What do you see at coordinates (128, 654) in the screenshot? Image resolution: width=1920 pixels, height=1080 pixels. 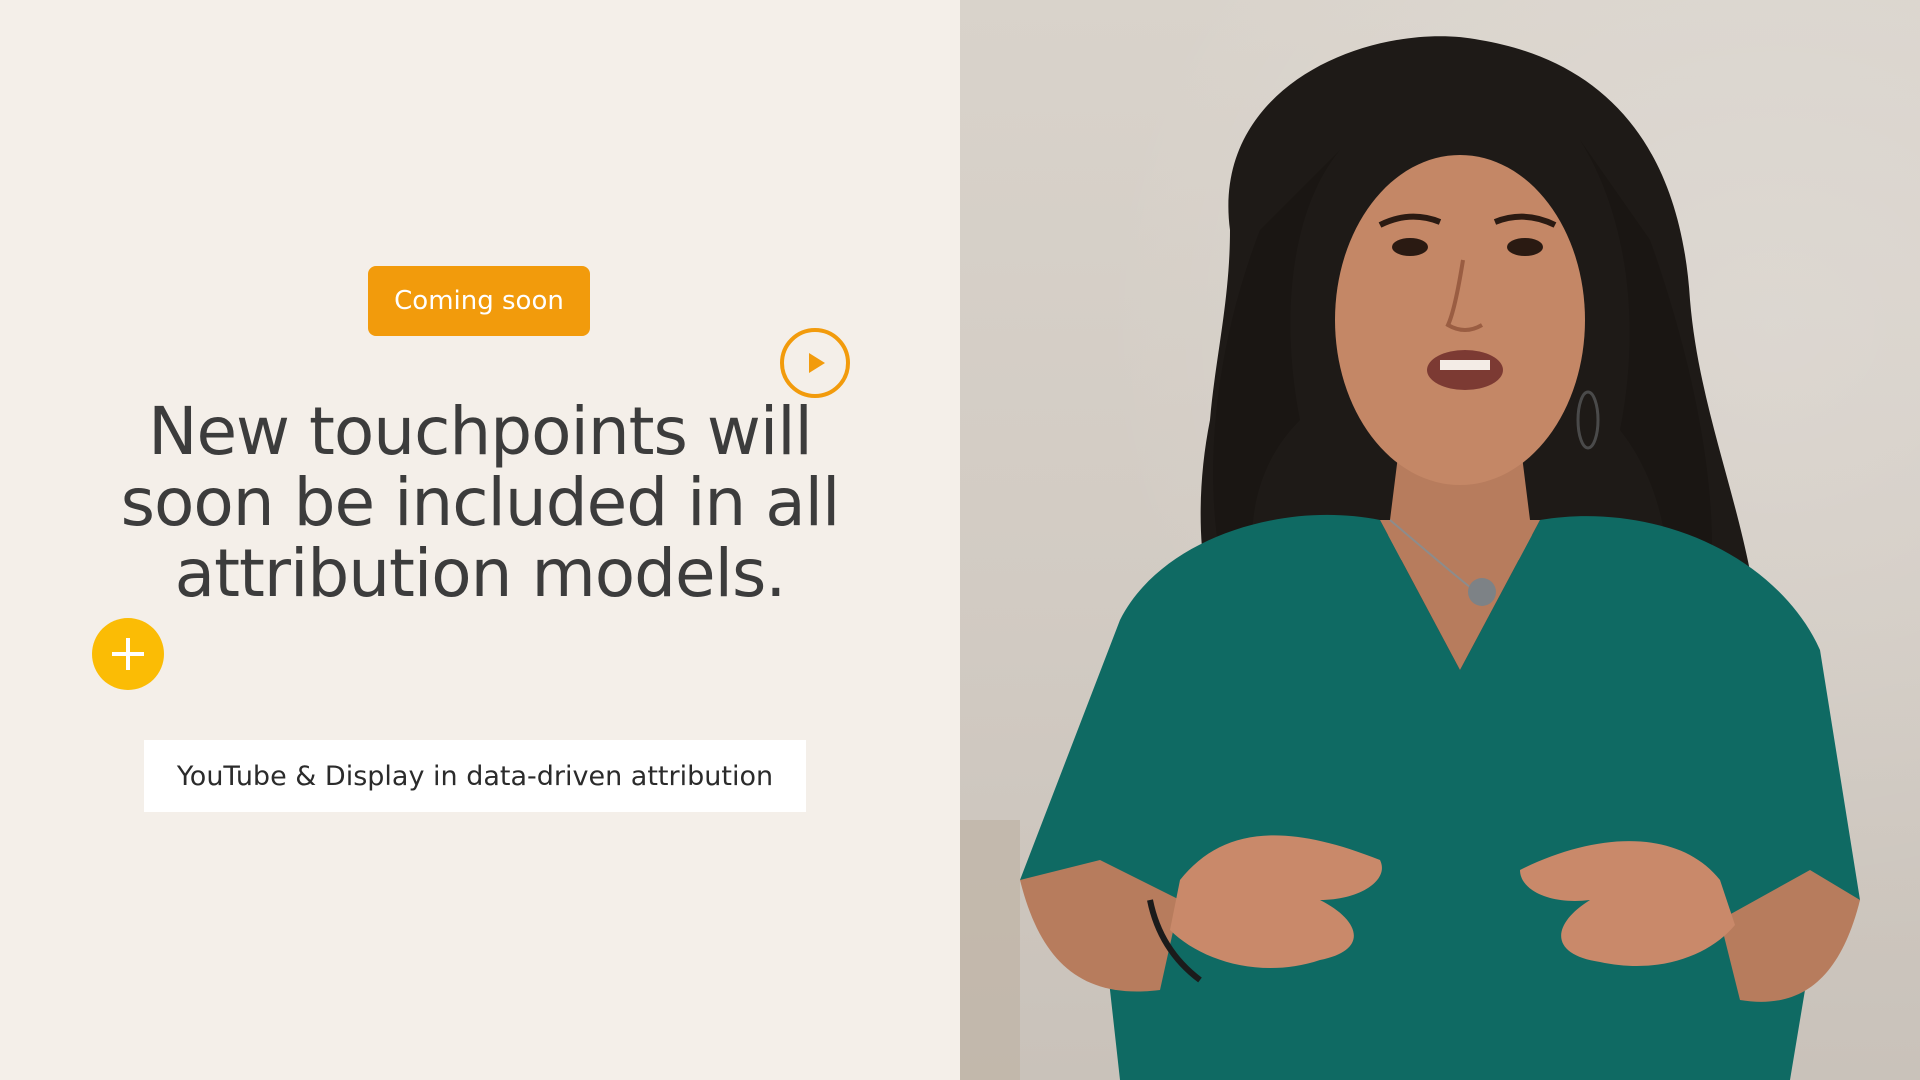 I see `plus-circle-icon` at bounding box center [128, 654].